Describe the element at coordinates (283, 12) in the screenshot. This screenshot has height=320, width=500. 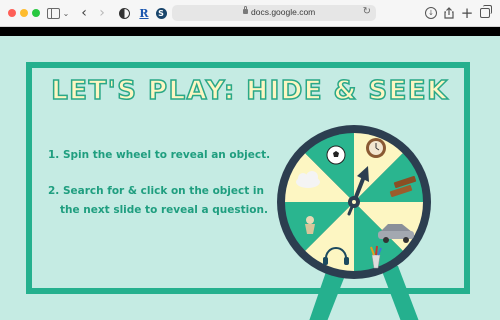
I see `url-text: docs.google.com` at that location.